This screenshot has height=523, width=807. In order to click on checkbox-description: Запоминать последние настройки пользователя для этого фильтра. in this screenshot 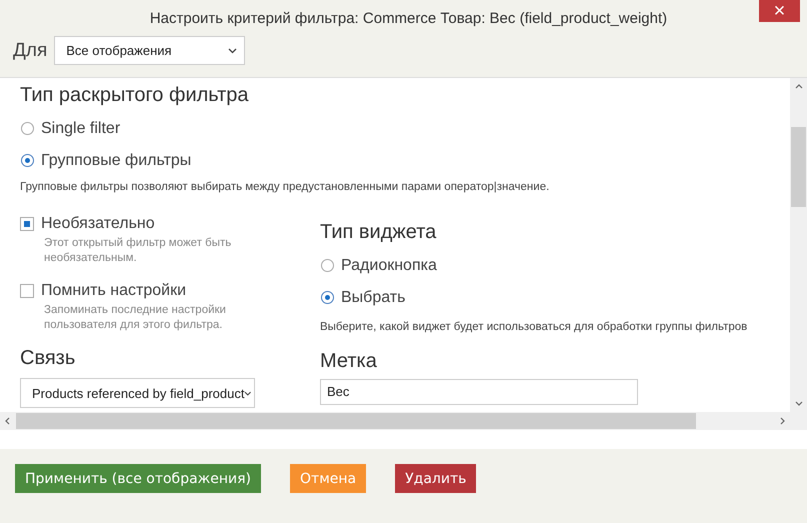, I will do `click(135, 318)`.